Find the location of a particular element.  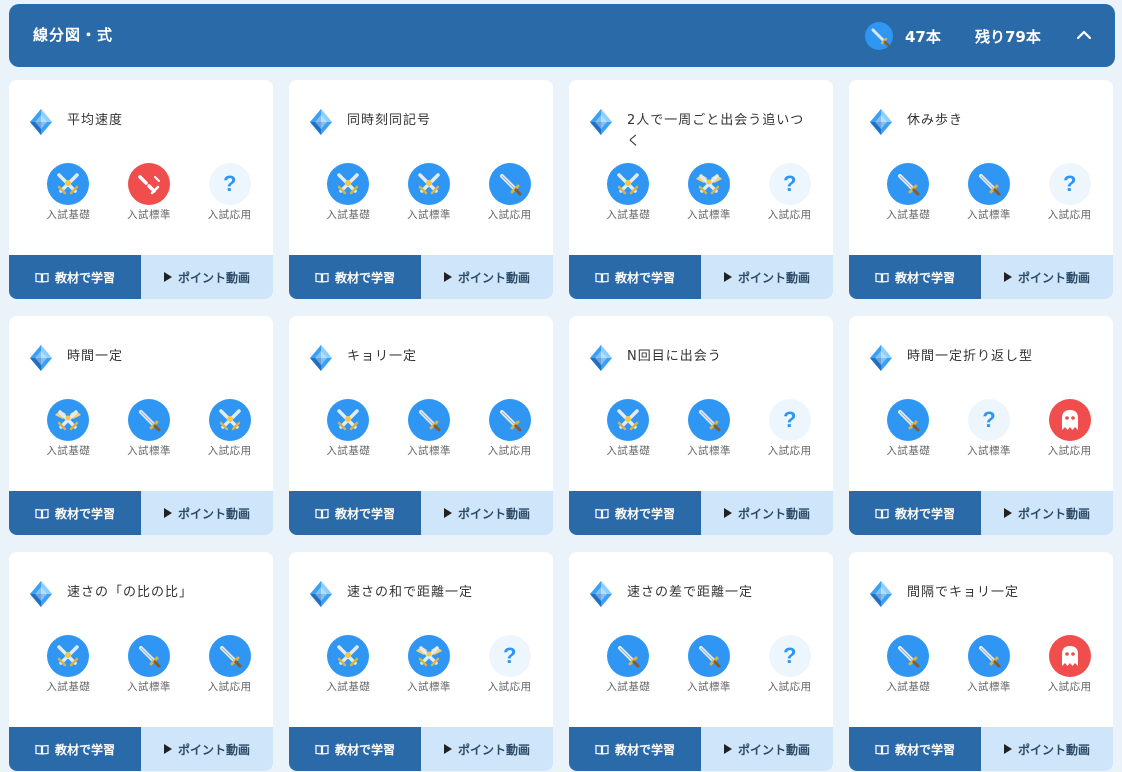

topic-card: N回目に出会う 入試基礎 入試標準? 入試応用 教材で学習 ポイント動画 is located at coordinates (701, 425).